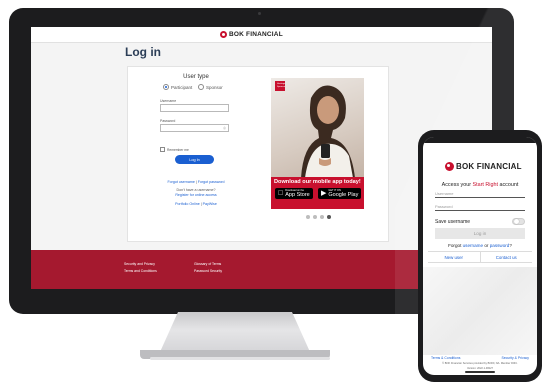  I want to click on phone-forgot-row: Forgot username or password?, so click(480, 245).